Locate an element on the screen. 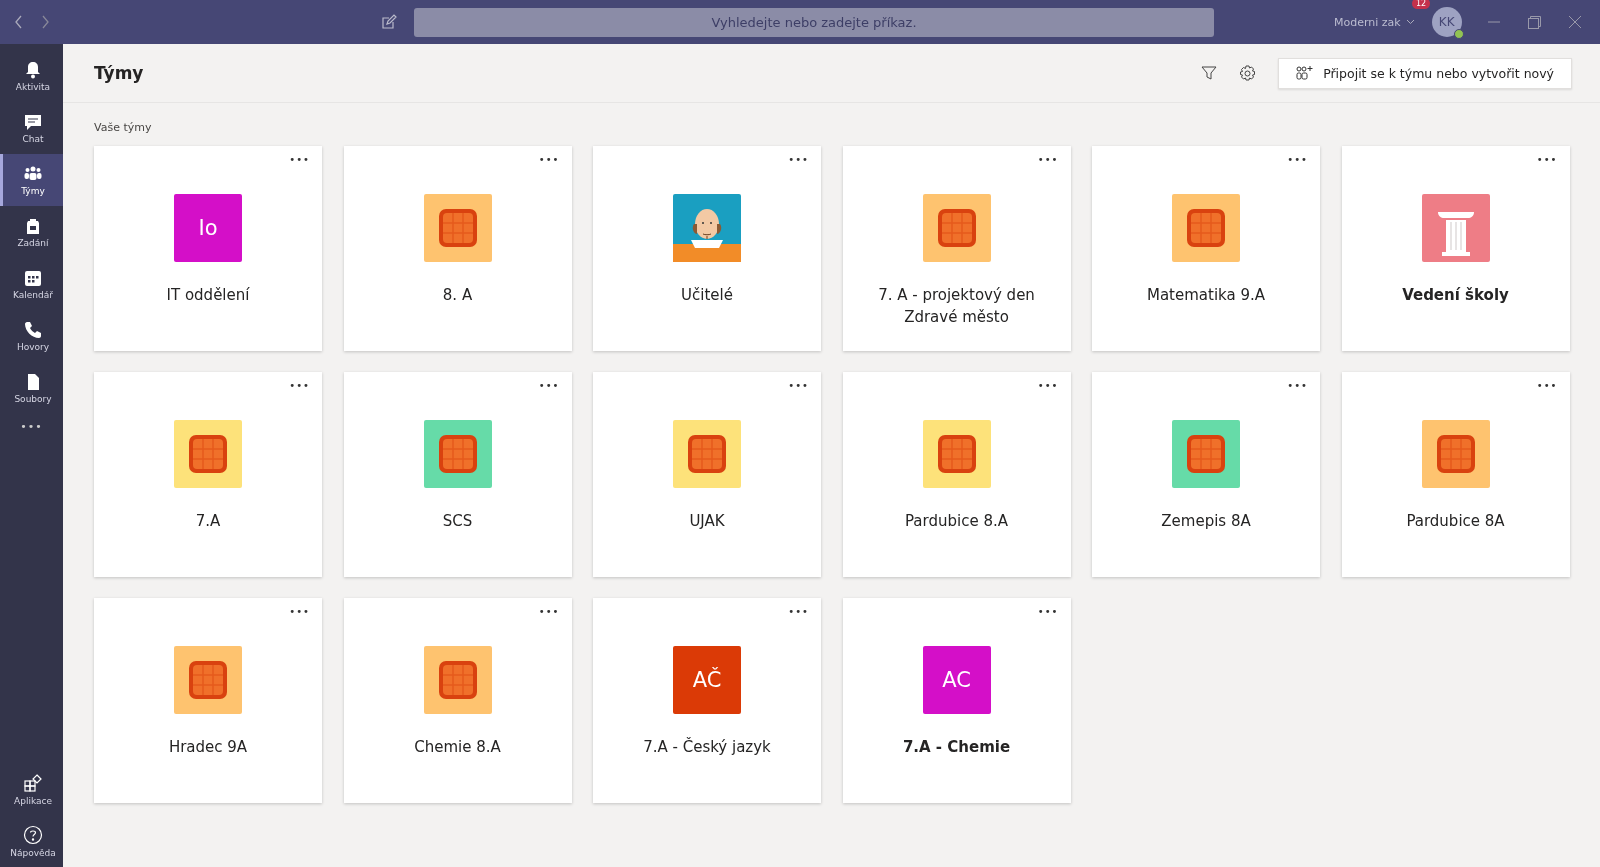 The image size is (1600, 867). team-card: ••• 7. A - projektový den Zdravé město is located at coordinates (956, 248).